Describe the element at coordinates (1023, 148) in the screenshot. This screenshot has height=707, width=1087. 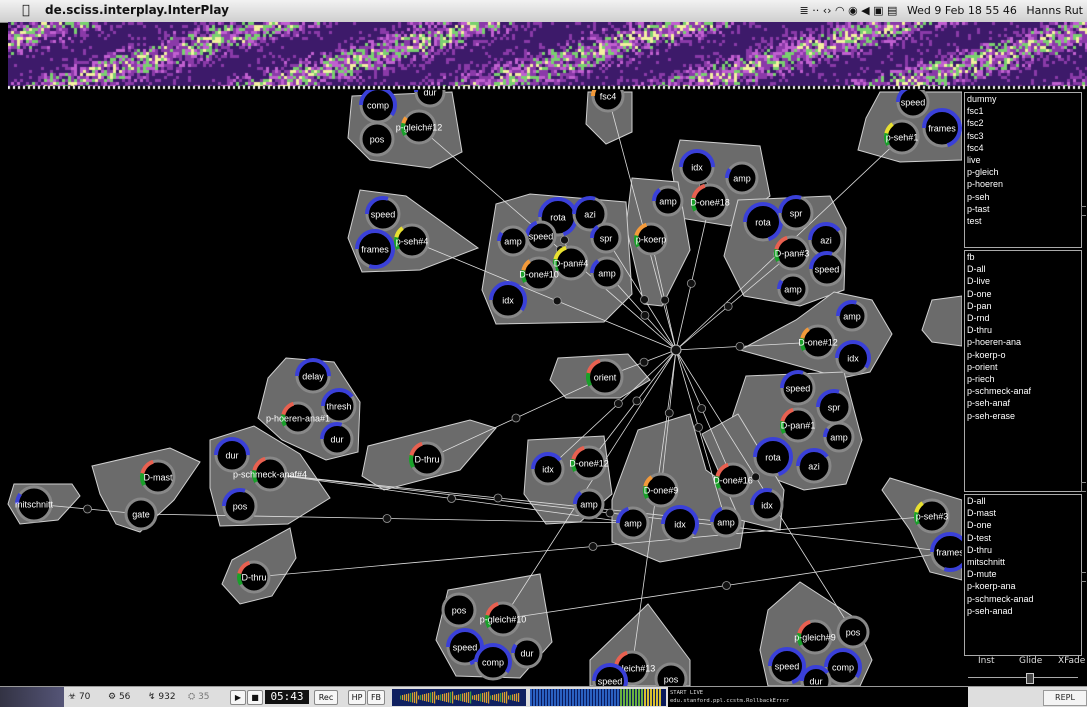
I see `list-item: fsc4` at that location.